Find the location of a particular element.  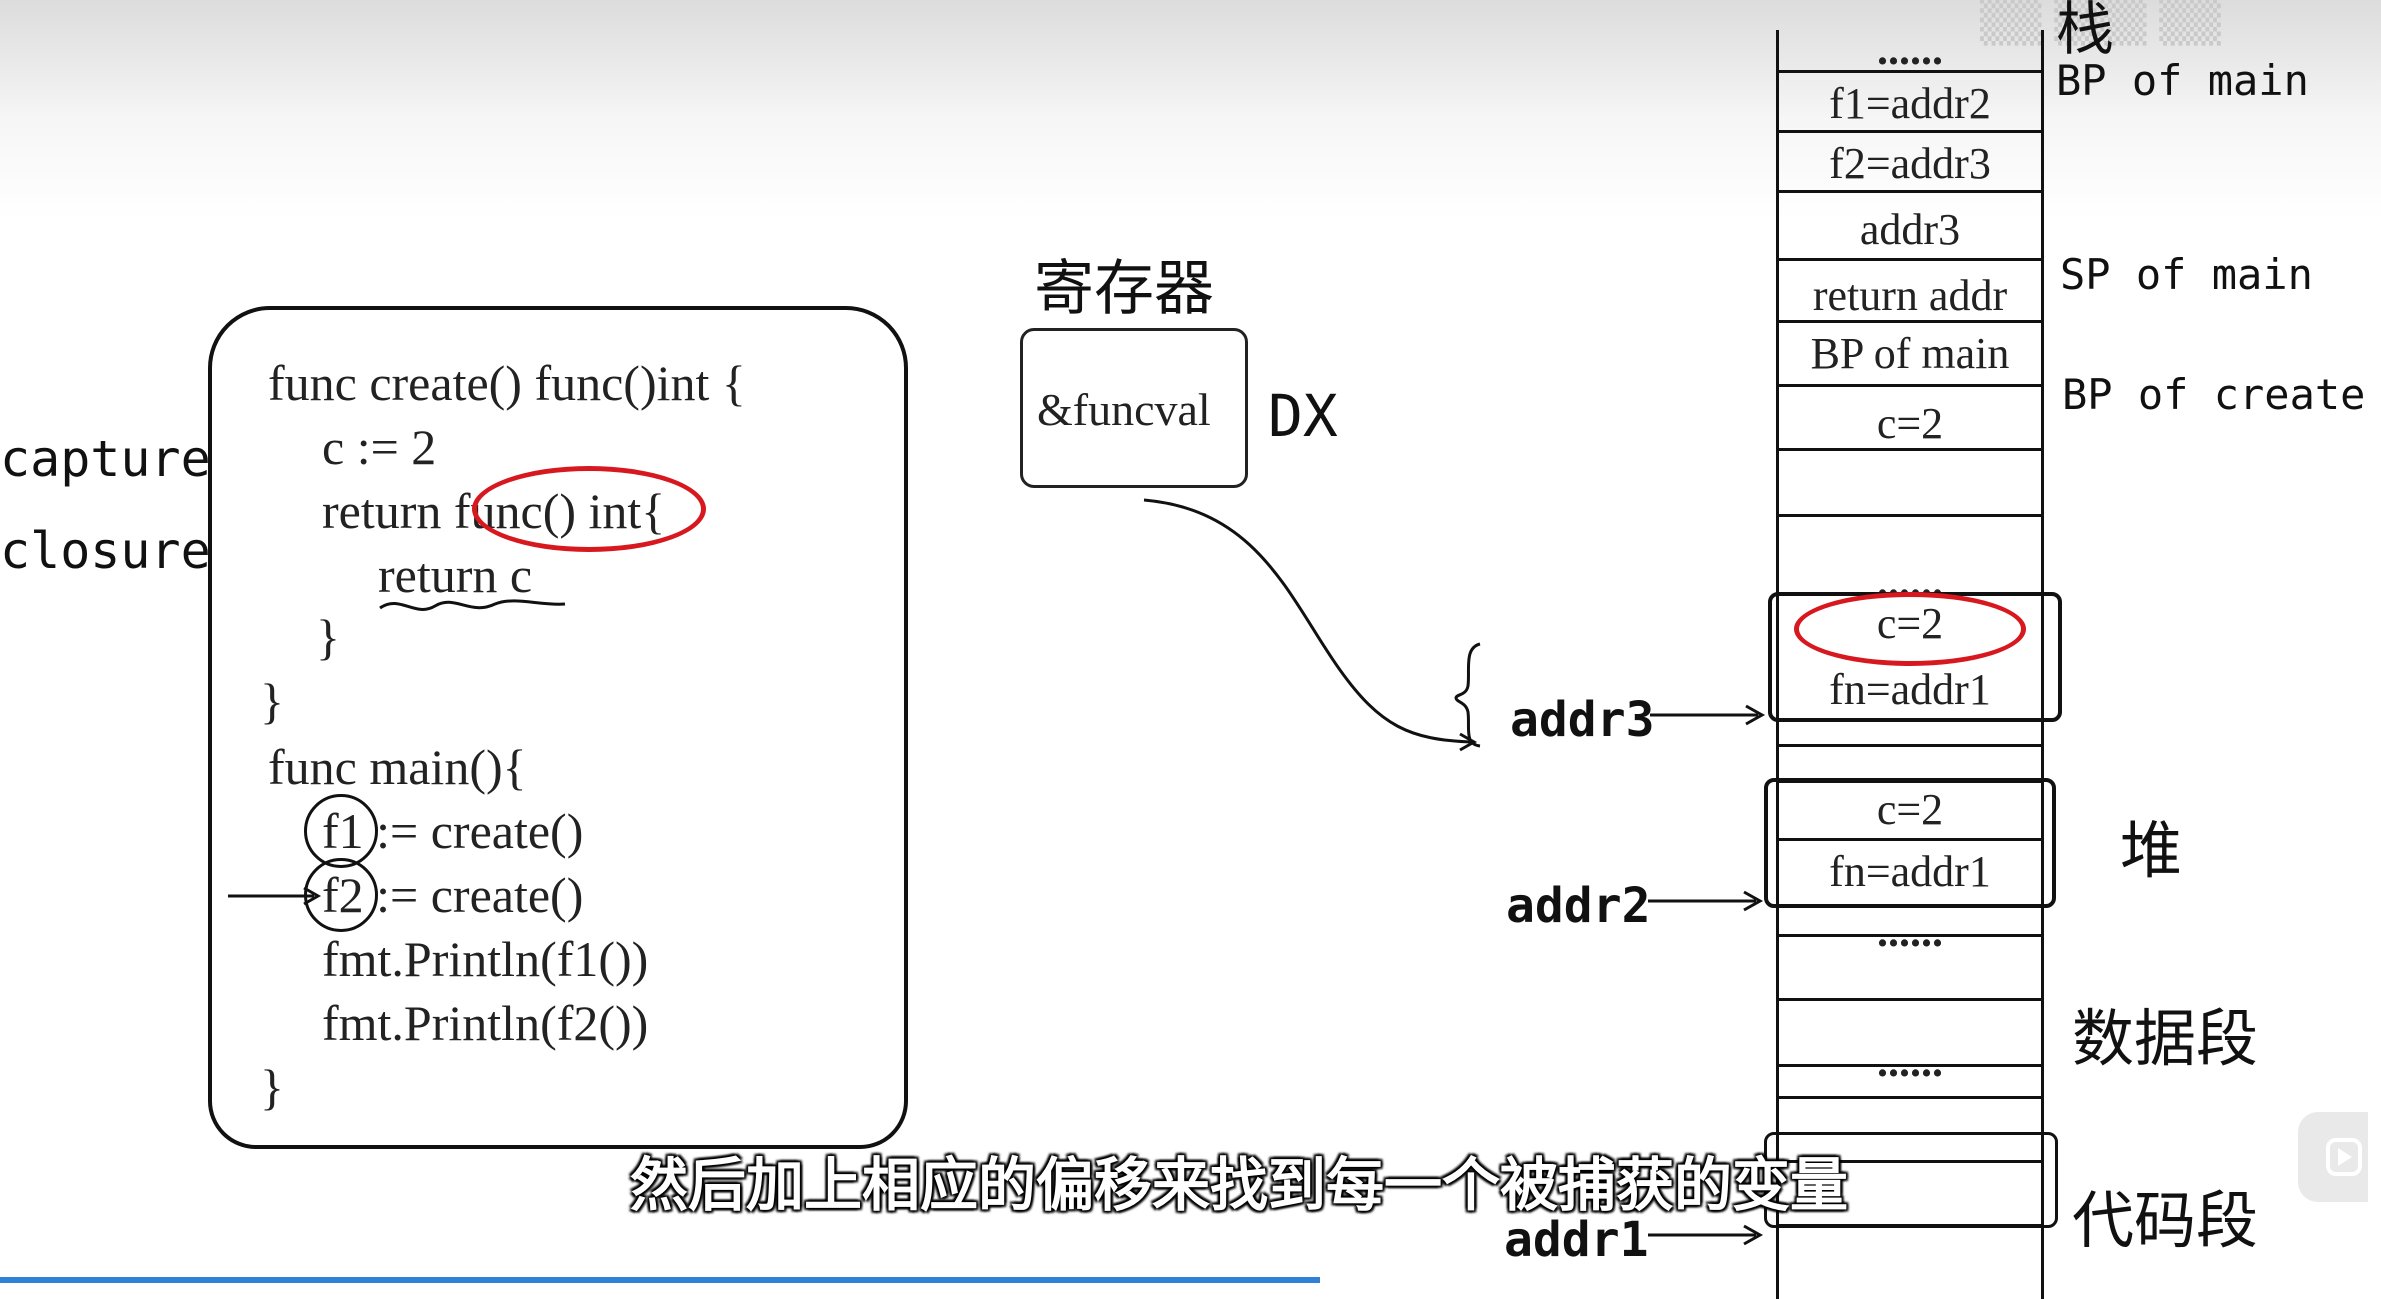

subtitle-caption: 然后加上相应的偏移来找到每一个被捕获的变量 is located at coordinates (1239, 1185).